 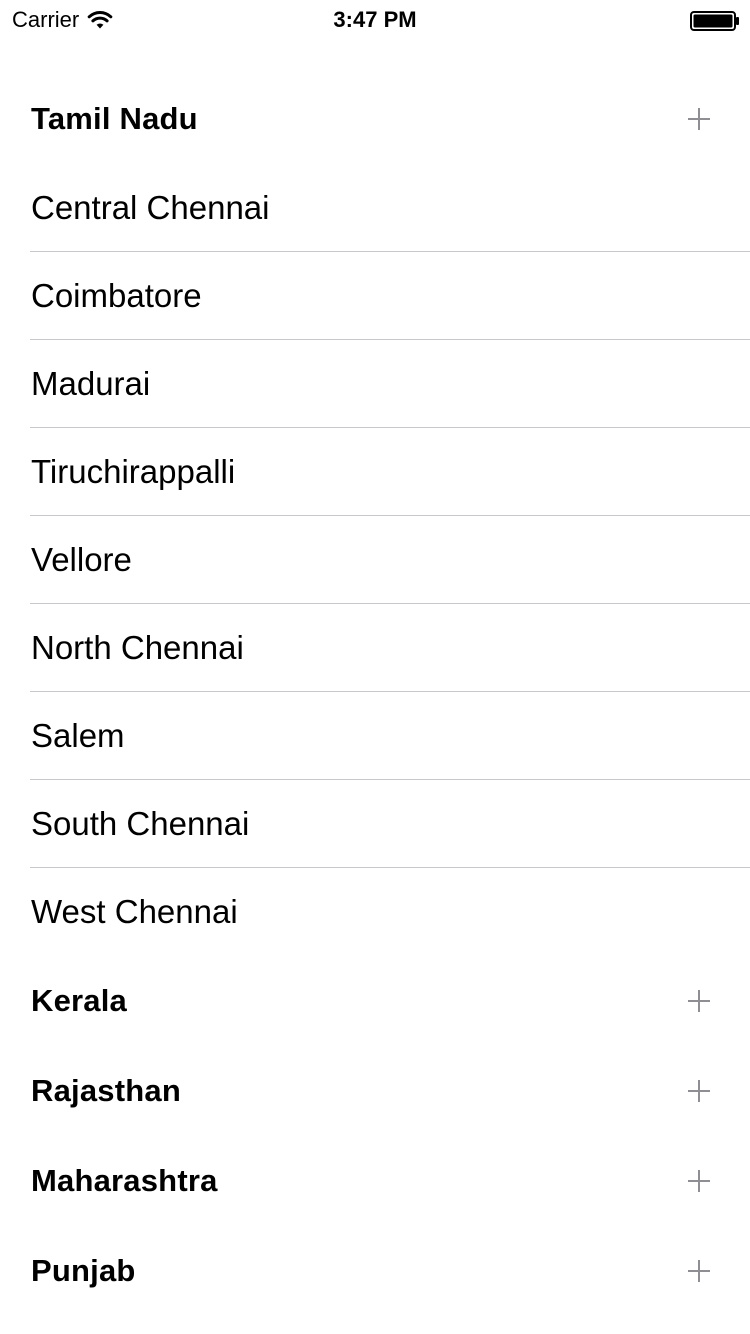 I want to click on list-item-label: Salem, so click(x=78, y=735).